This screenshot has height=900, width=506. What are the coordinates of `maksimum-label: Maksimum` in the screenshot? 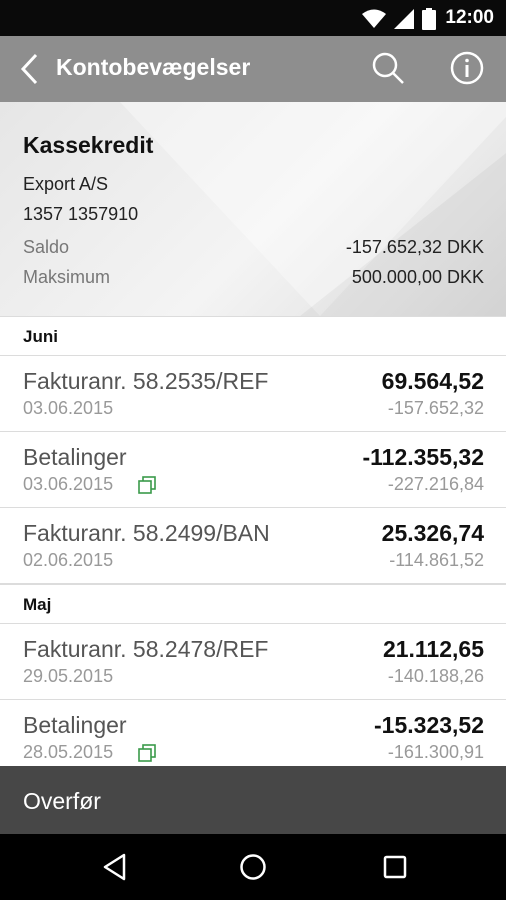 It's located at (67, 277).